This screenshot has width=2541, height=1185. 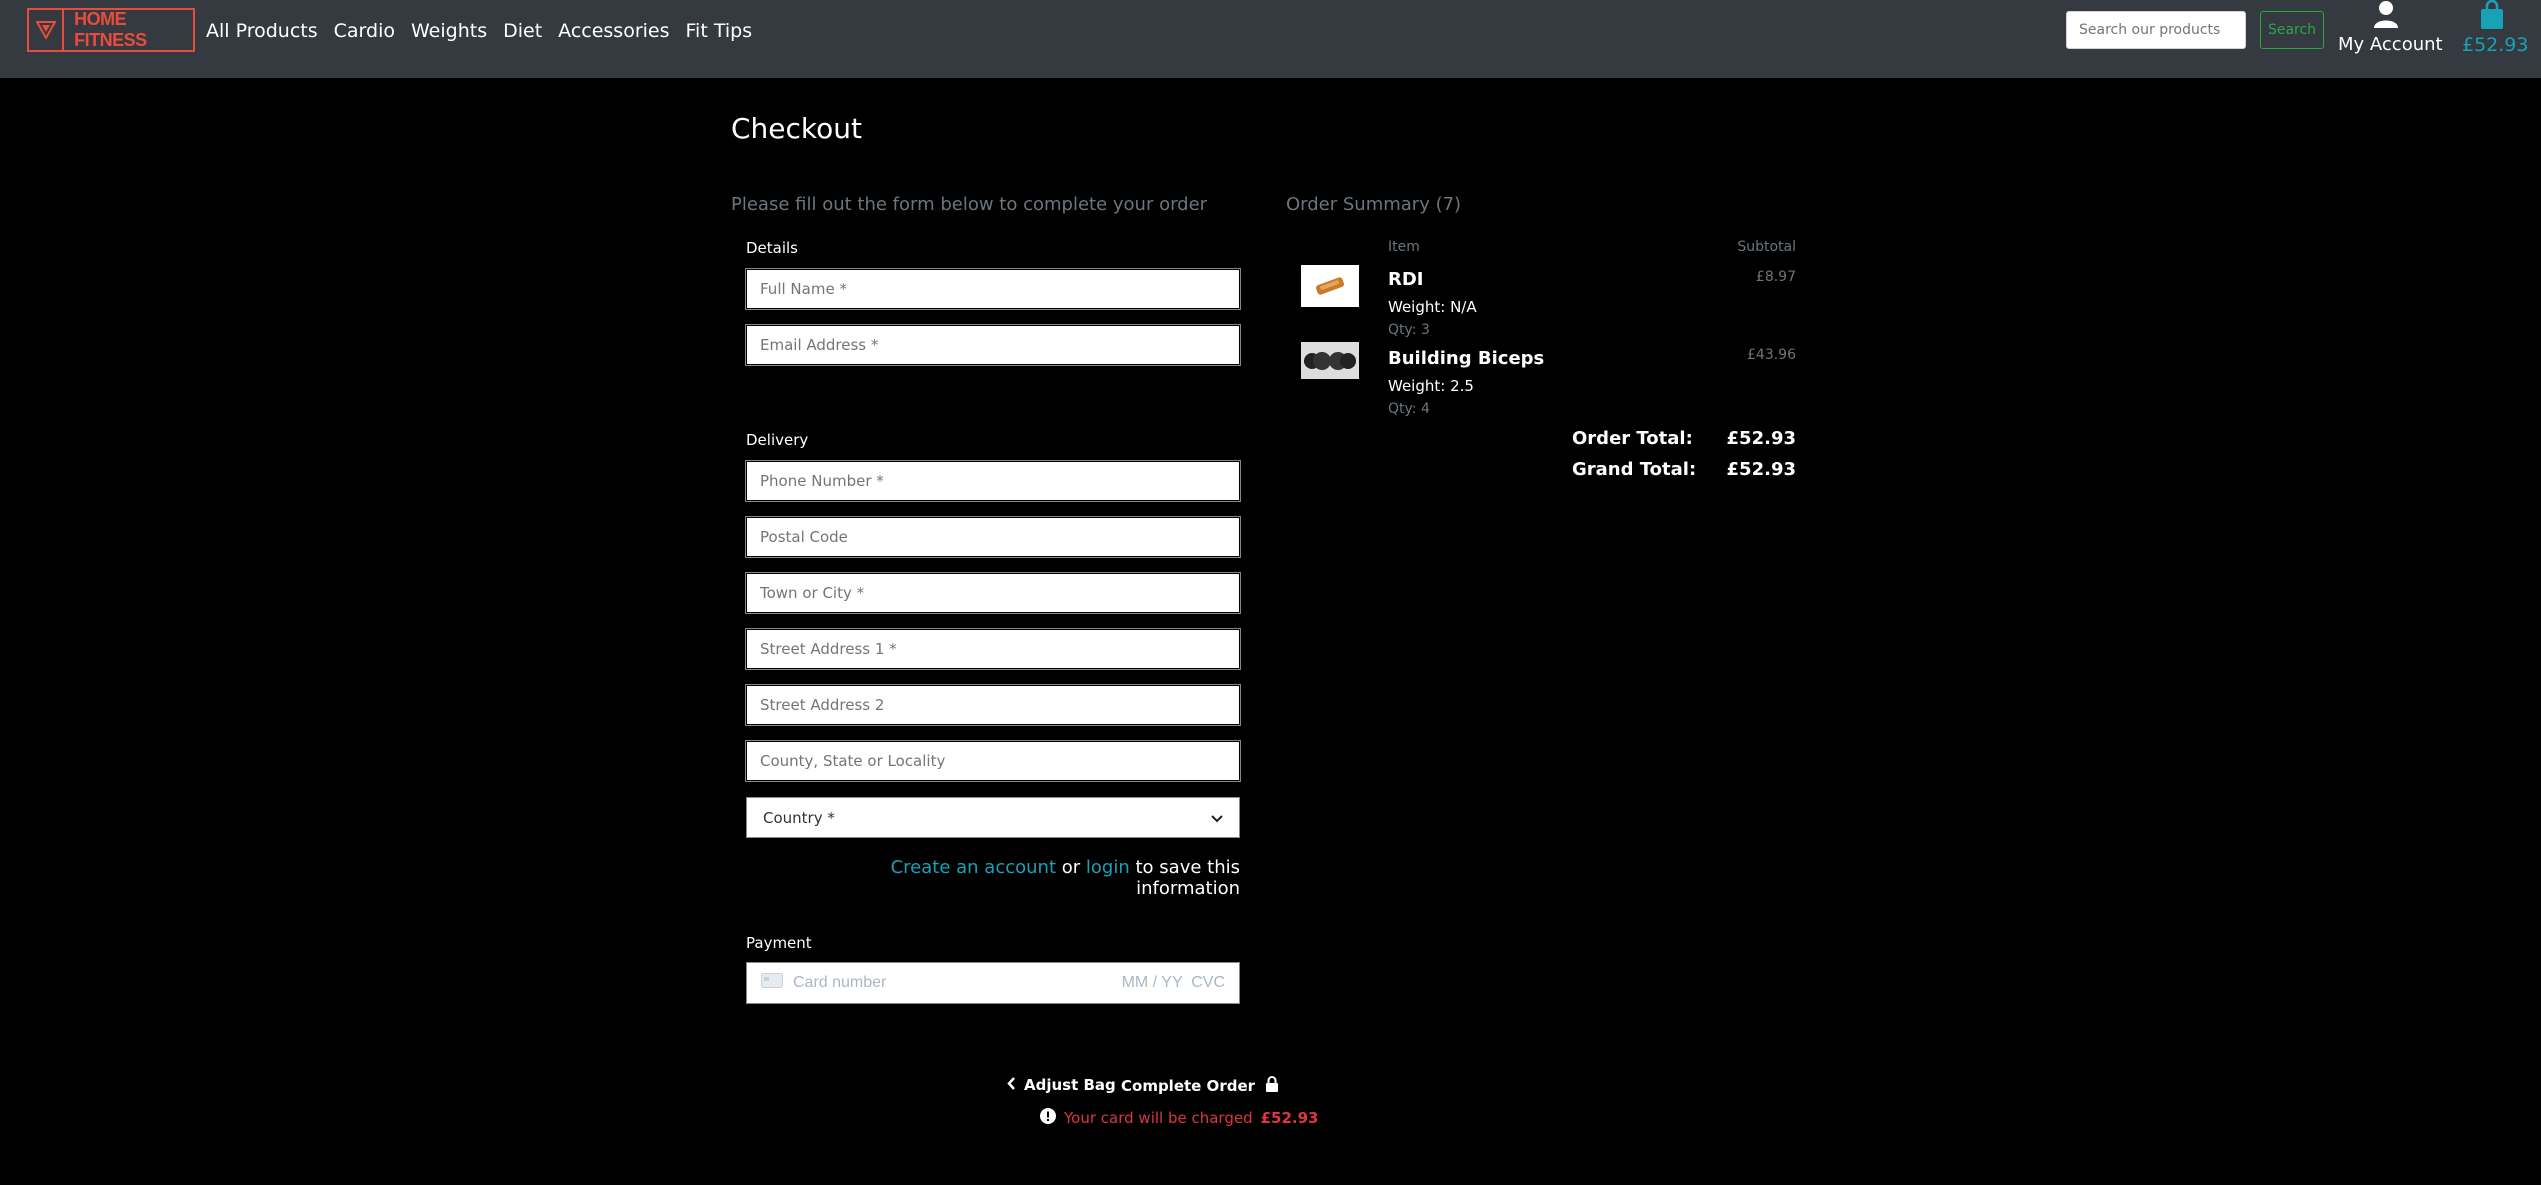 What do you see at coordinates (973, 867) in the screenshot?
I see `create-account-link: Create an account` at bounding box center [973, 867].